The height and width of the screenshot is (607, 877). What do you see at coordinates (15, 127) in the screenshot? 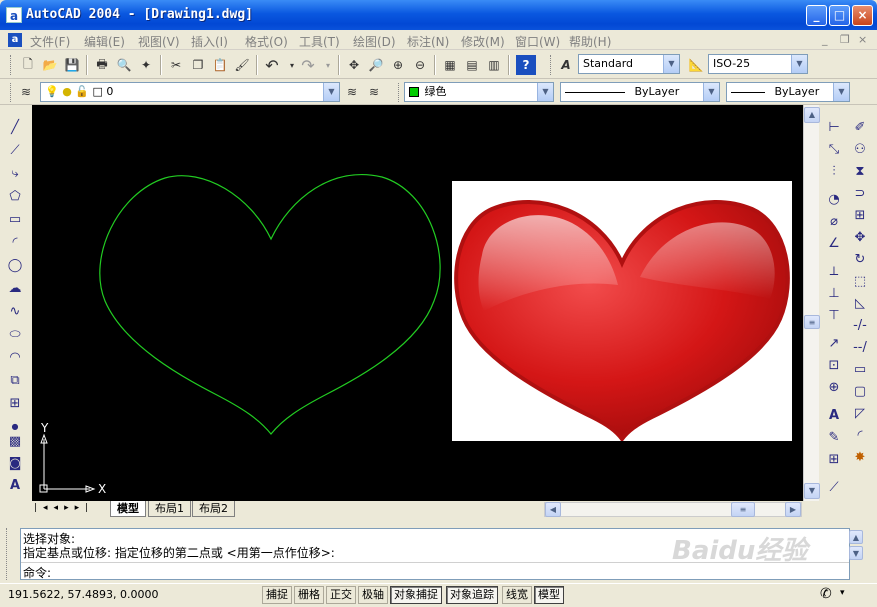
I see `line-icon: ╱` at bounding box center [15, 127].